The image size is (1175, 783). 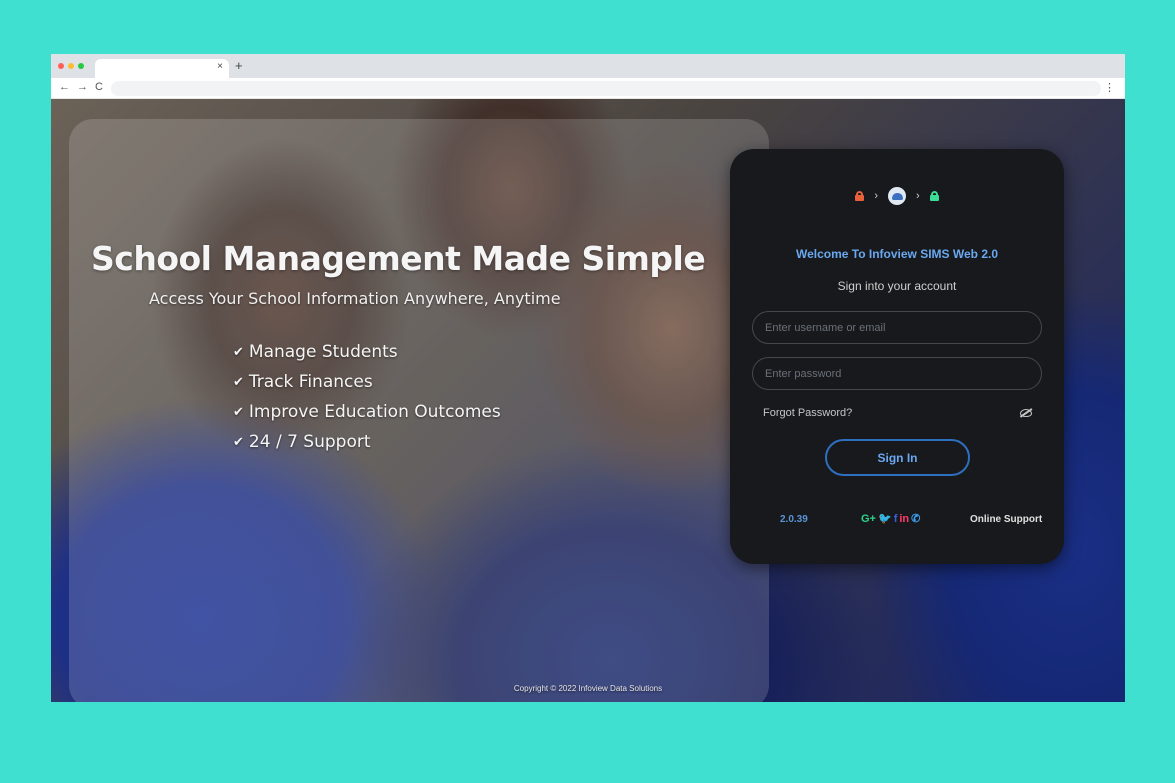 I want to click on address-bar: ← → C ⋮, so click(x=588, y=88).